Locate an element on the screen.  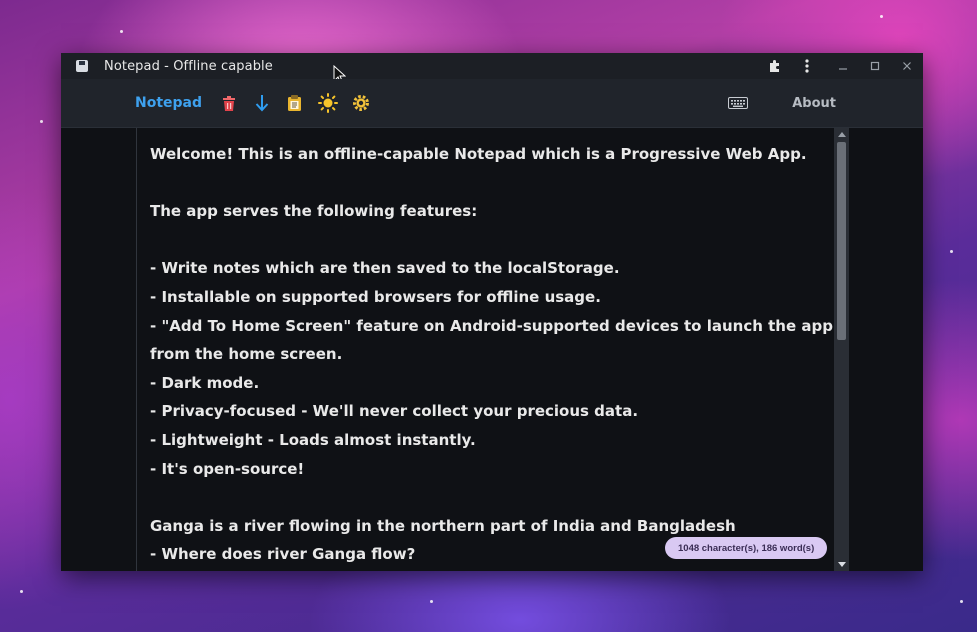
note-line: - Dark mode. is located at coordinates (205, 382).